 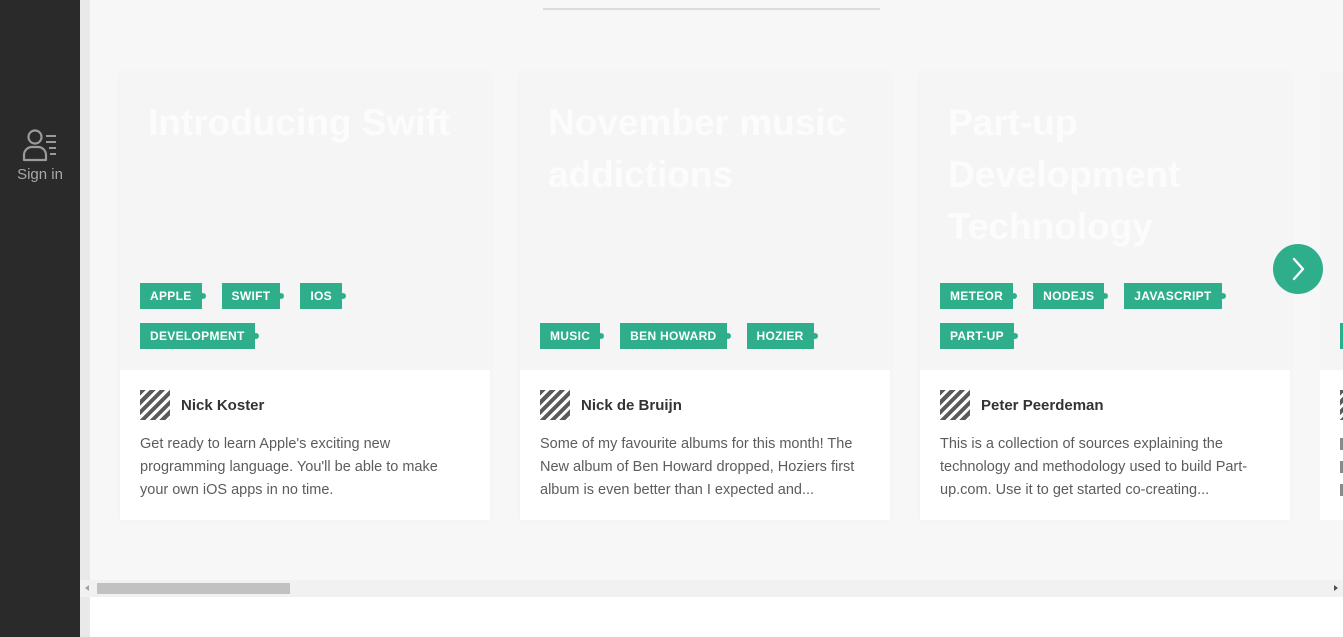 What do you see at coordinates (87, 588) in the screenshot?
I see `scroll-left-arrow-icon` at bounding box center [87, 588].